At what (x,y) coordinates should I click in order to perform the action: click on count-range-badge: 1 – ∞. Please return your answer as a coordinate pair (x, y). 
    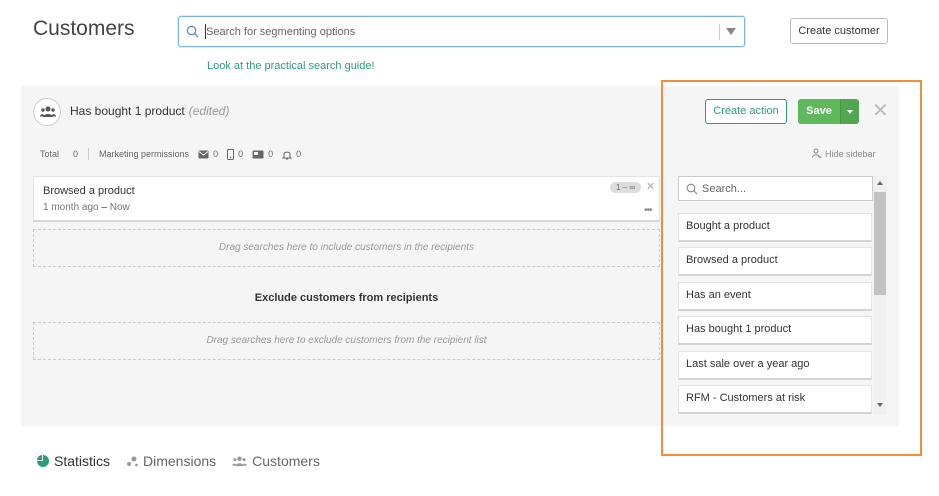
    Looking at the image, I should click on (626, 187).